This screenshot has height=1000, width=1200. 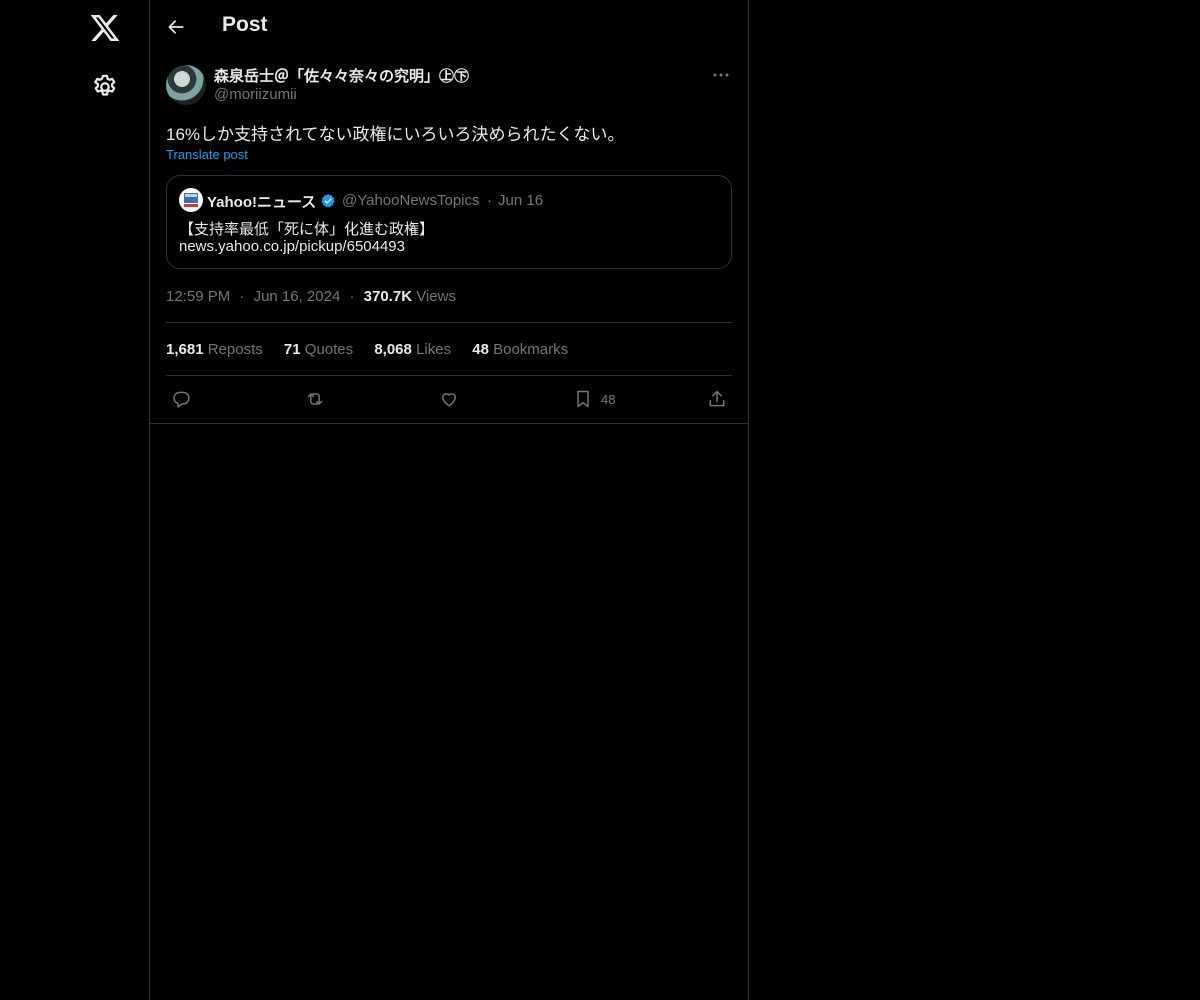 What do you see at coordinates (207, 154) in the screenshot?
I see `translate-post-link: Translate post` at bounding box center [207, 154].